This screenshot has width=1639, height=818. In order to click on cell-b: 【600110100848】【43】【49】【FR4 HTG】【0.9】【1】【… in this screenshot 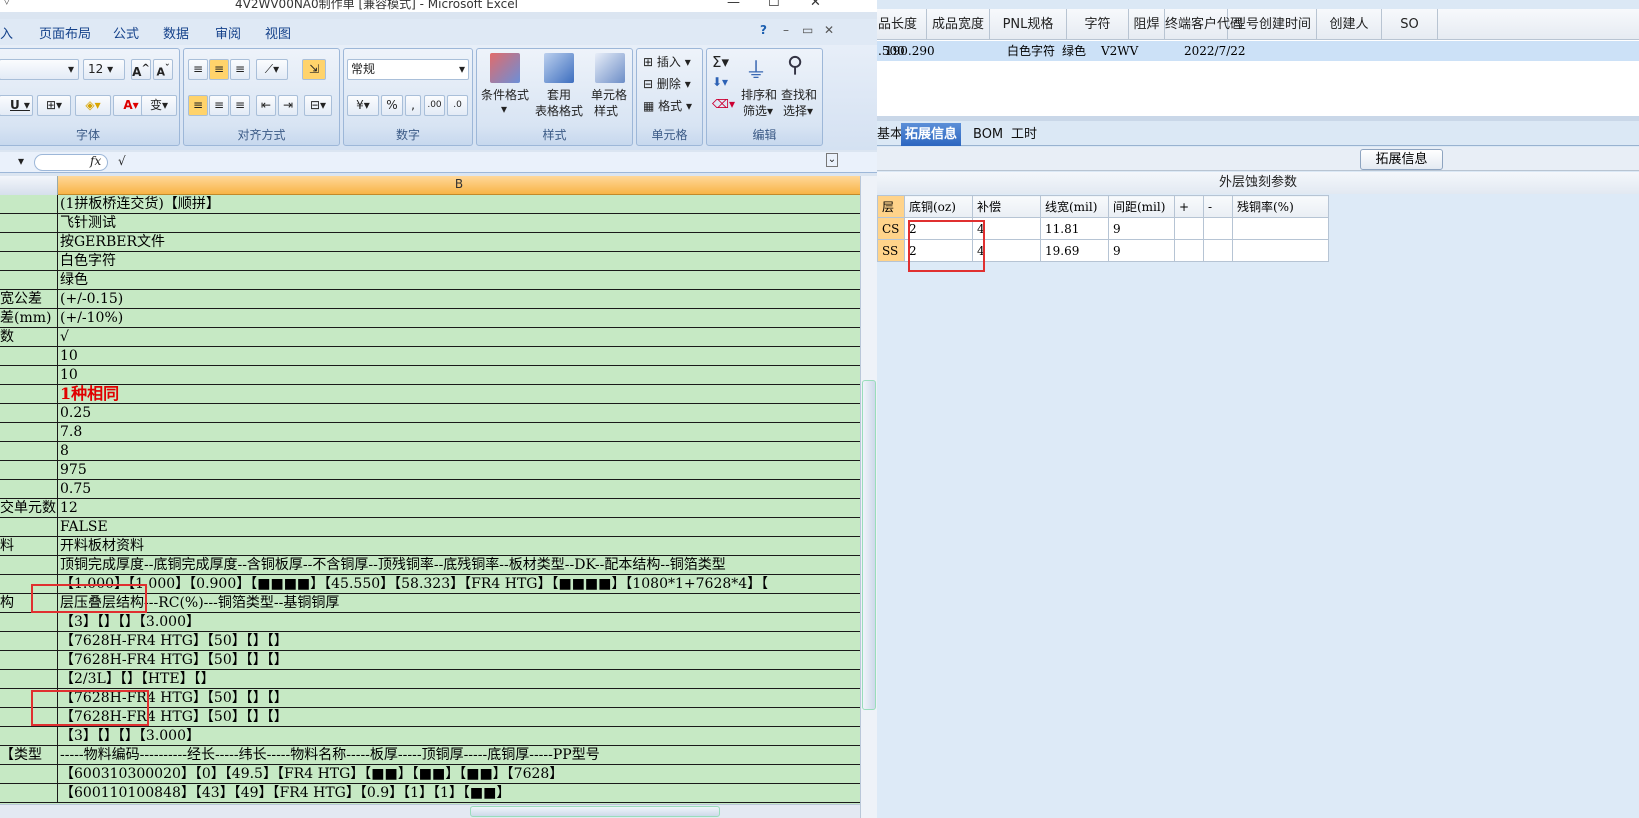, I will do `click(285, 793)`.